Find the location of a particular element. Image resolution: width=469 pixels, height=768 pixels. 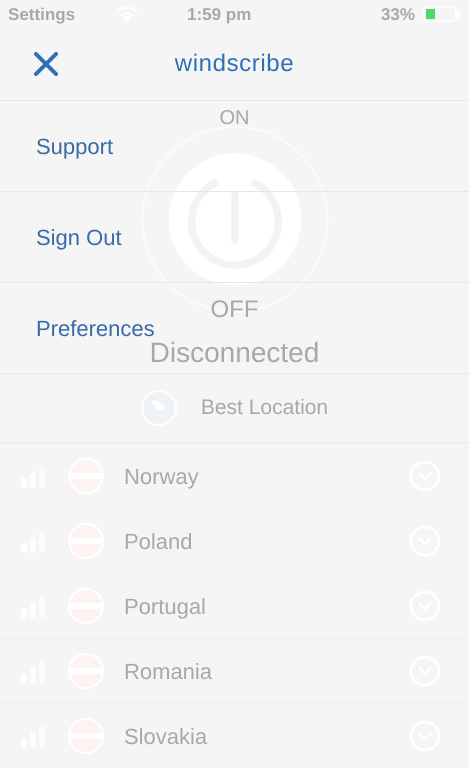

location-name: Romania is located at coordinates (168, 672).